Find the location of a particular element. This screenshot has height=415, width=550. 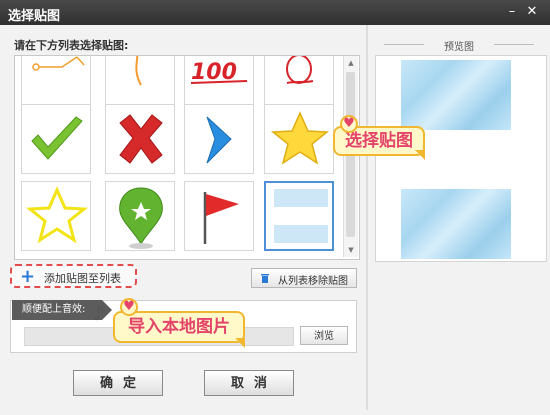

cancel-button: 取消 is located at coordinates (249, 383).